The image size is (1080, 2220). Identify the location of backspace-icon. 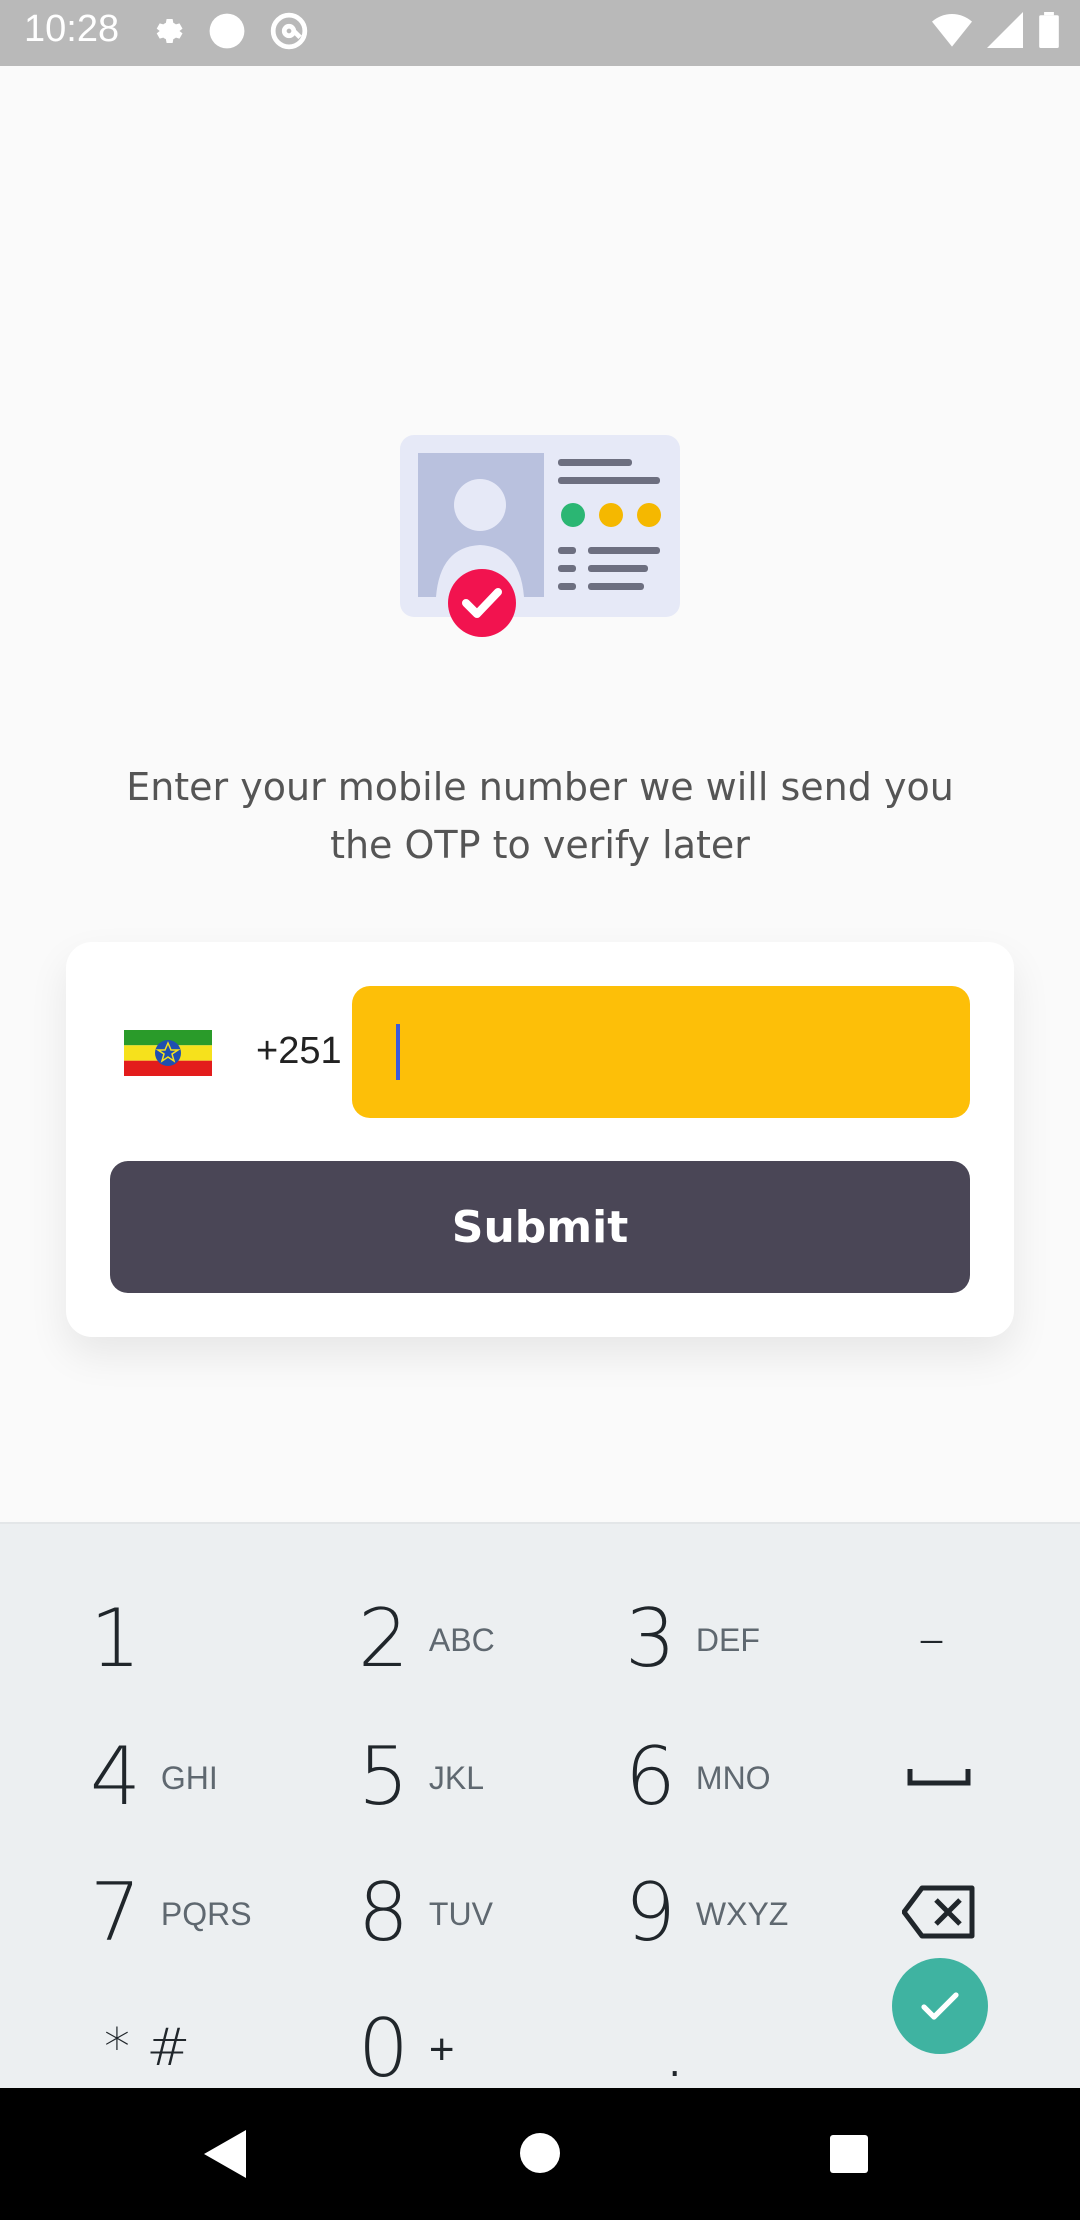
(938, 1912).